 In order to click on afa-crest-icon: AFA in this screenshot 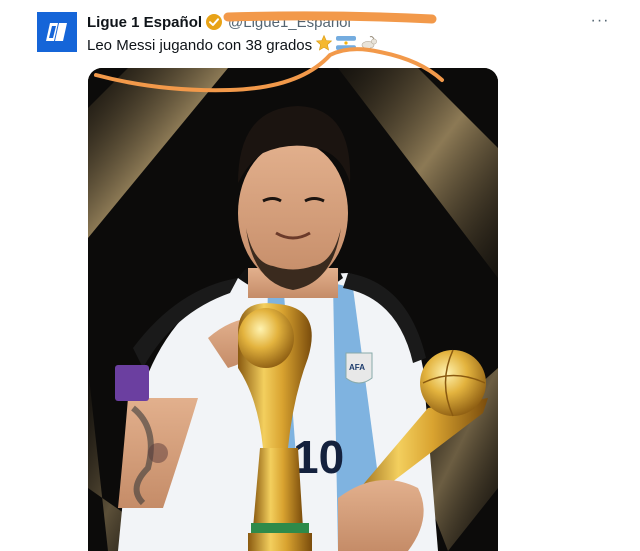, I will do `click(359, 368)`.